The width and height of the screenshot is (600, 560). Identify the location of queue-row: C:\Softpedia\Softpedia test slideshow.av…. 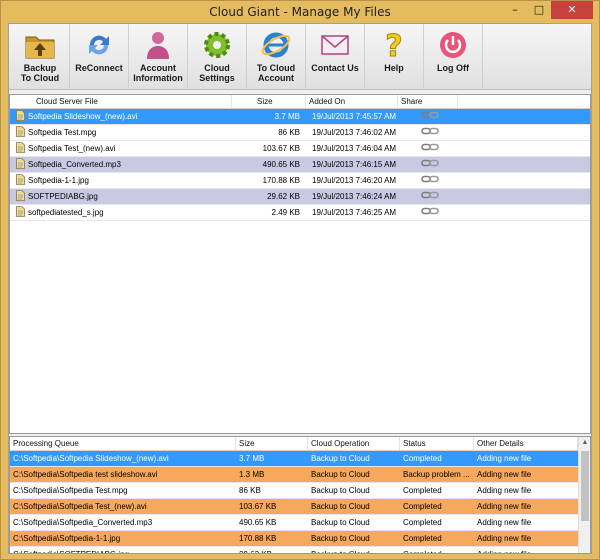
(295, 475).